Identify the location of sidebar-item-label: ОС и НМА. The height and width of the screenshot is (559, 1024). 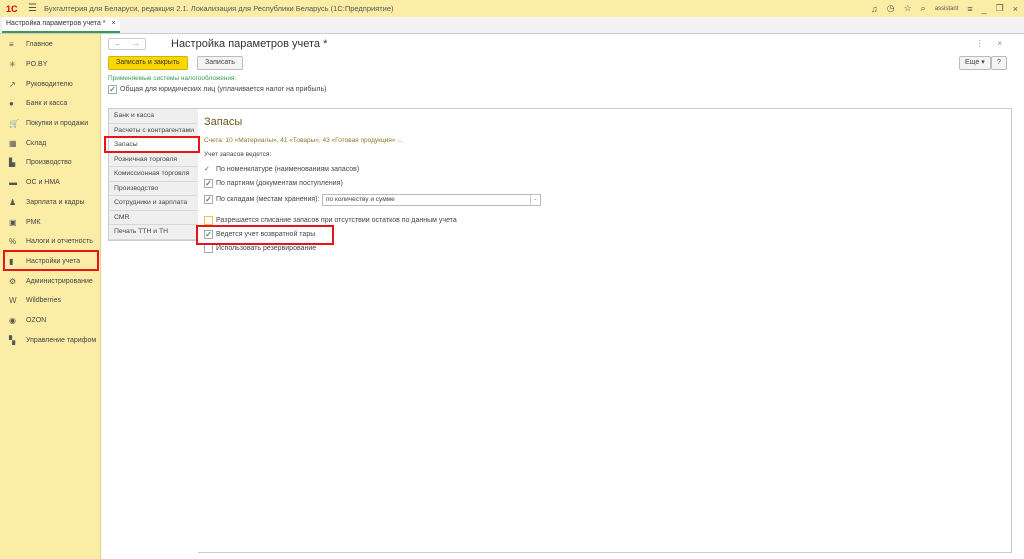
(43, 183).